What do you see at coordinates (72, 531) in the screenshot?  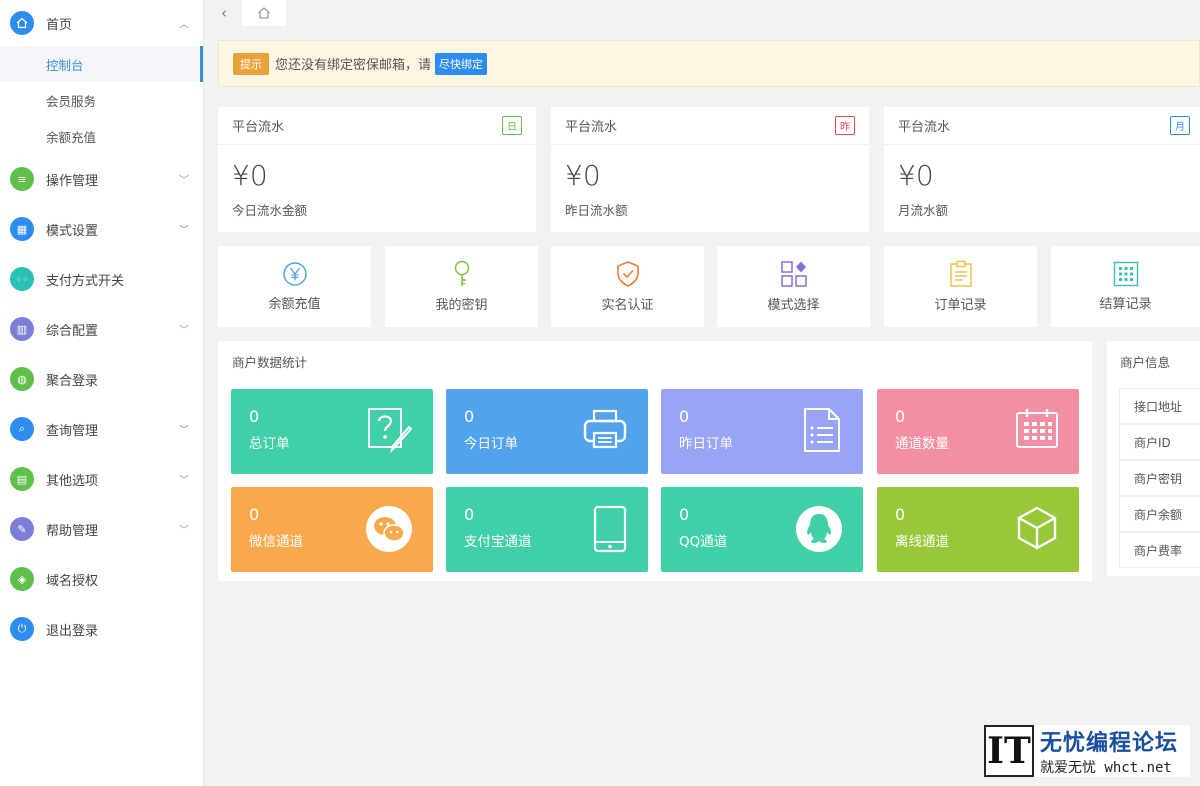 I see `sidebar-item-label: 帮助管理` at bounding box center [72, 531].